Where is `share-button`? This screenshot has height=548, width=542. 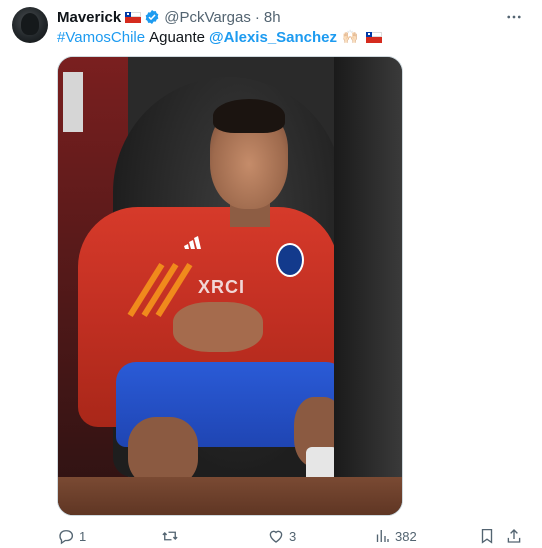
share-button is located at coordinates (514, 536).